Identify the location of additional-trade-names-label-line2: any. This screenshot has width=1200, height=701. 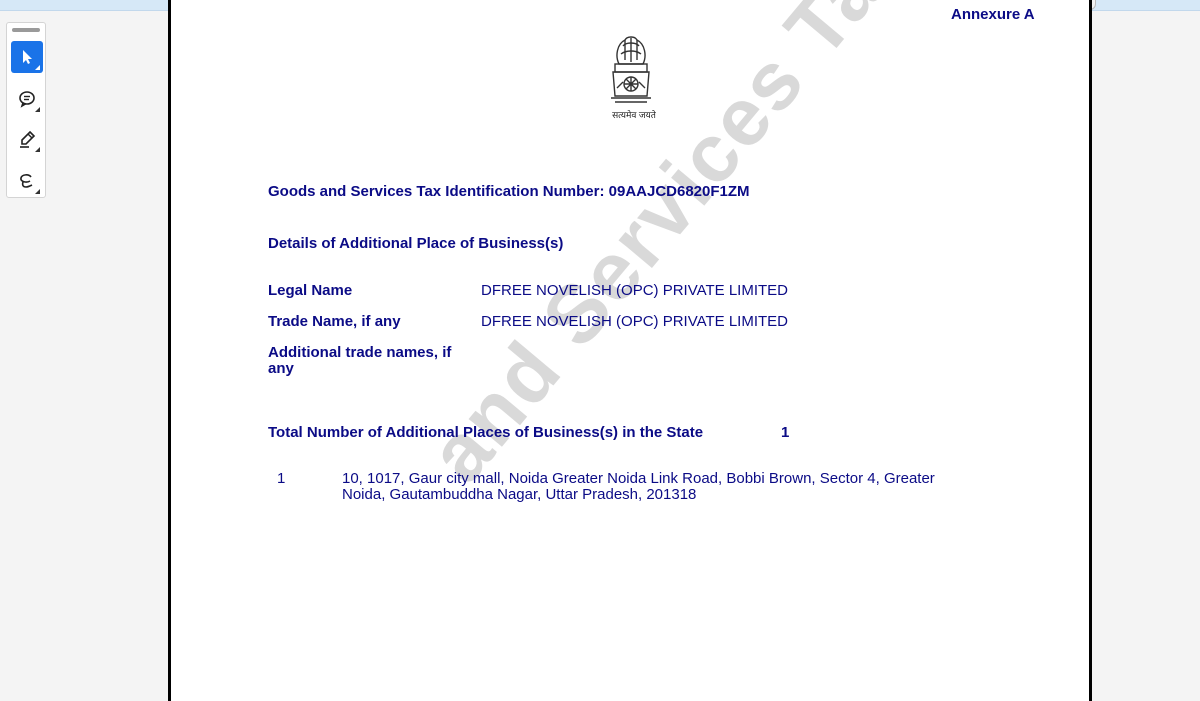
(281, 368).